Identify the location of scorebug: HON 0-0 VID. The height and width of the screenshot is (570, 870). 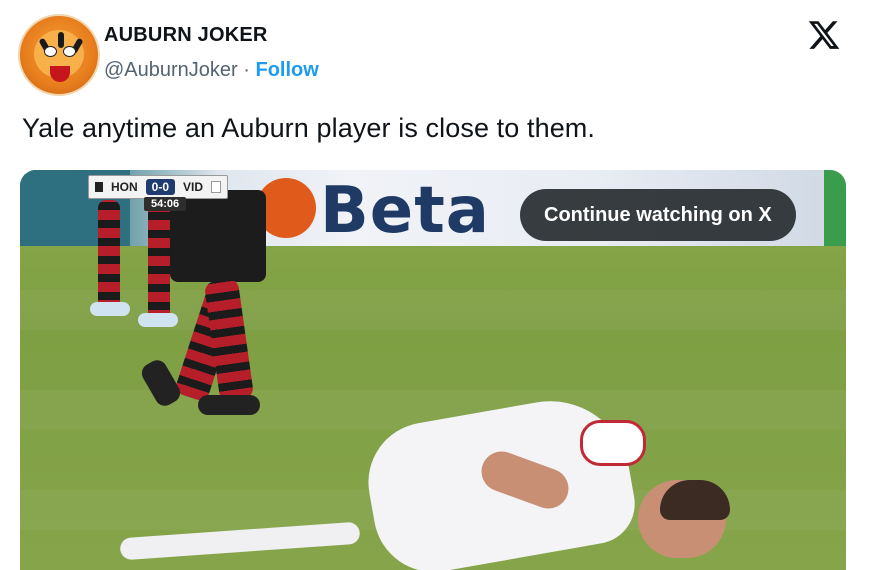
(158, 187).